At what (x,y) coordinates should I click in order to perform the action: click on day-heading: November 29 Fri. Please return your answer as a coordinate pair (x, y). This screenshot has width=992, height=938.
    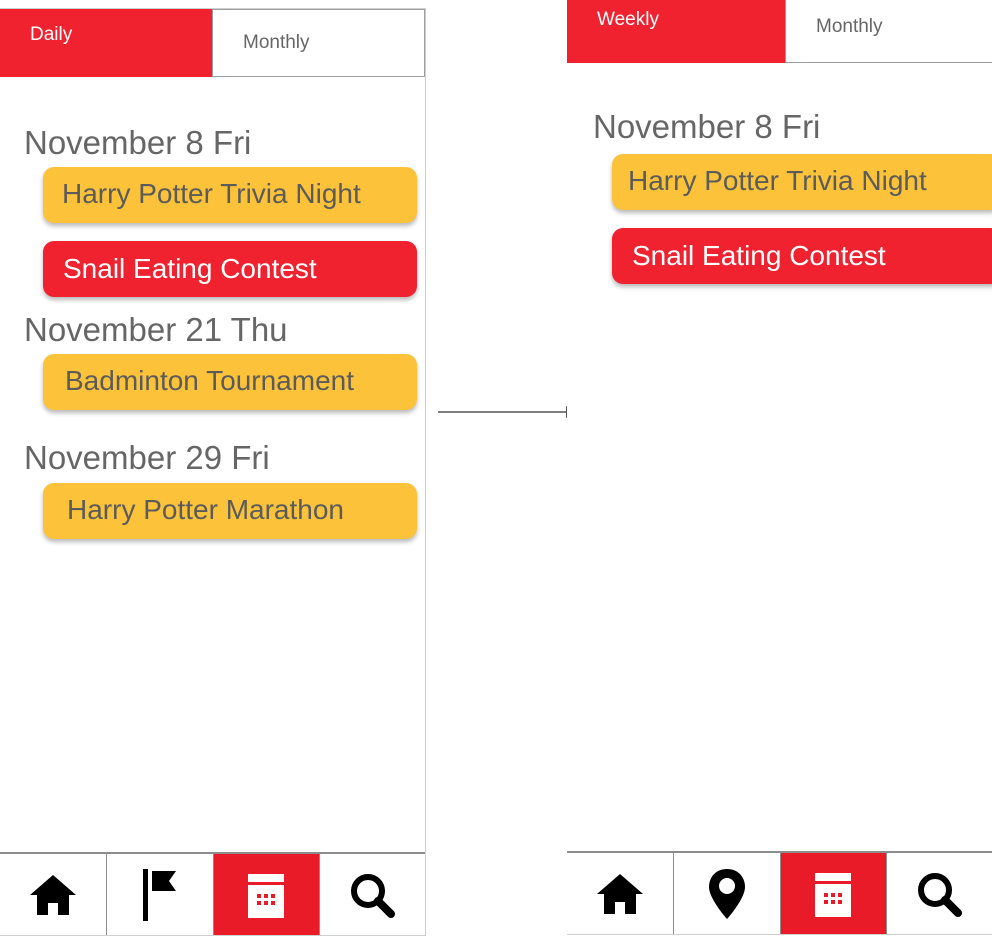
    Looking at the image, I should click on (147, 457).